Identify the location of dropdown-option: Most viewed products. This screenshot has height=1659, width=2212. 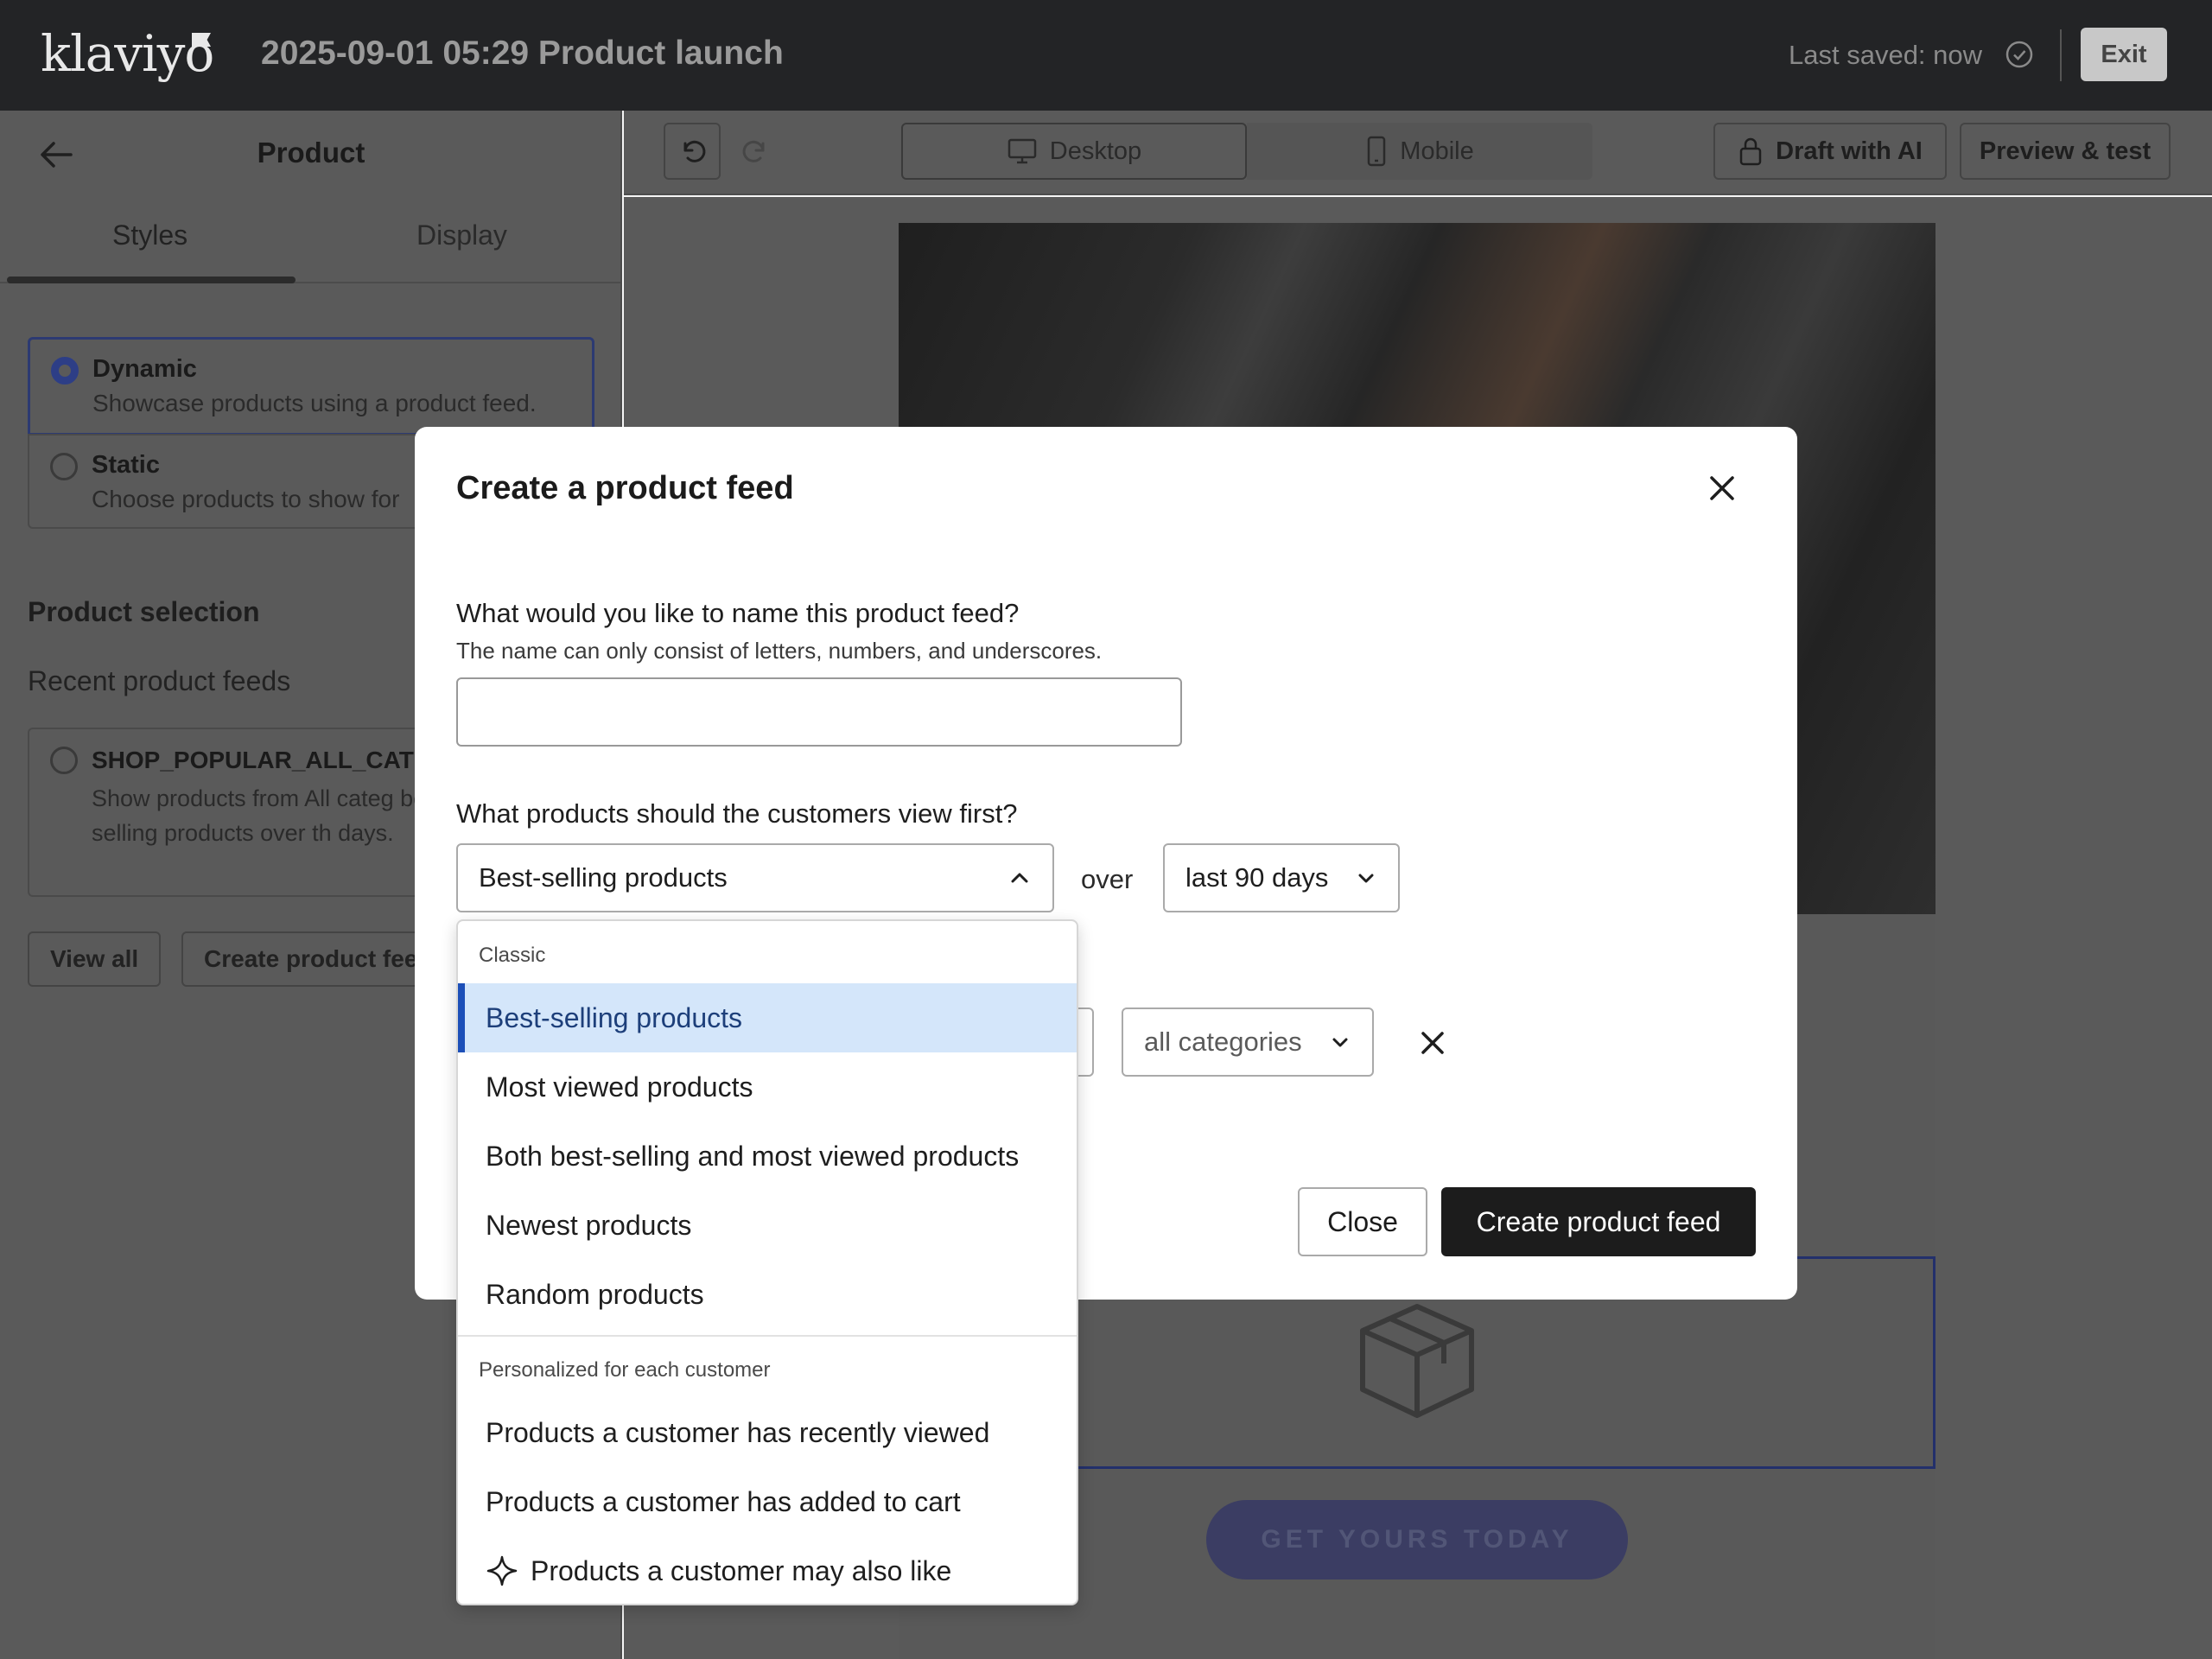
(767, 1087).